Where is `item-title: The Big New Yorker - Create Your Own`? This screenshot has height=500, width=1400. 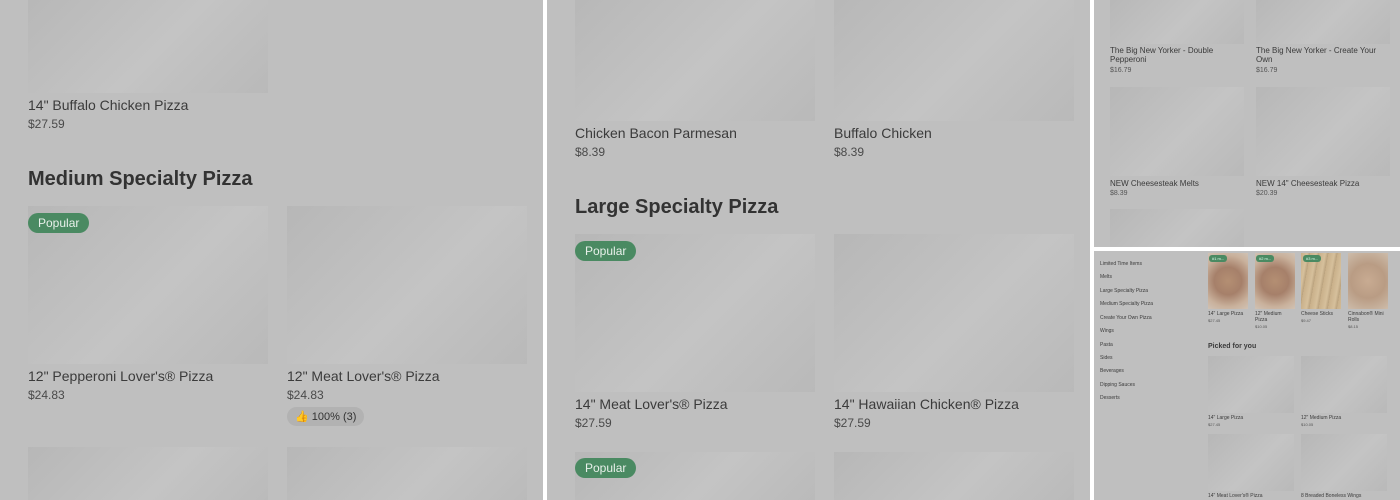
item-title: The Big New Yorker - Create Your Own is located at coordinates (1323, 55).